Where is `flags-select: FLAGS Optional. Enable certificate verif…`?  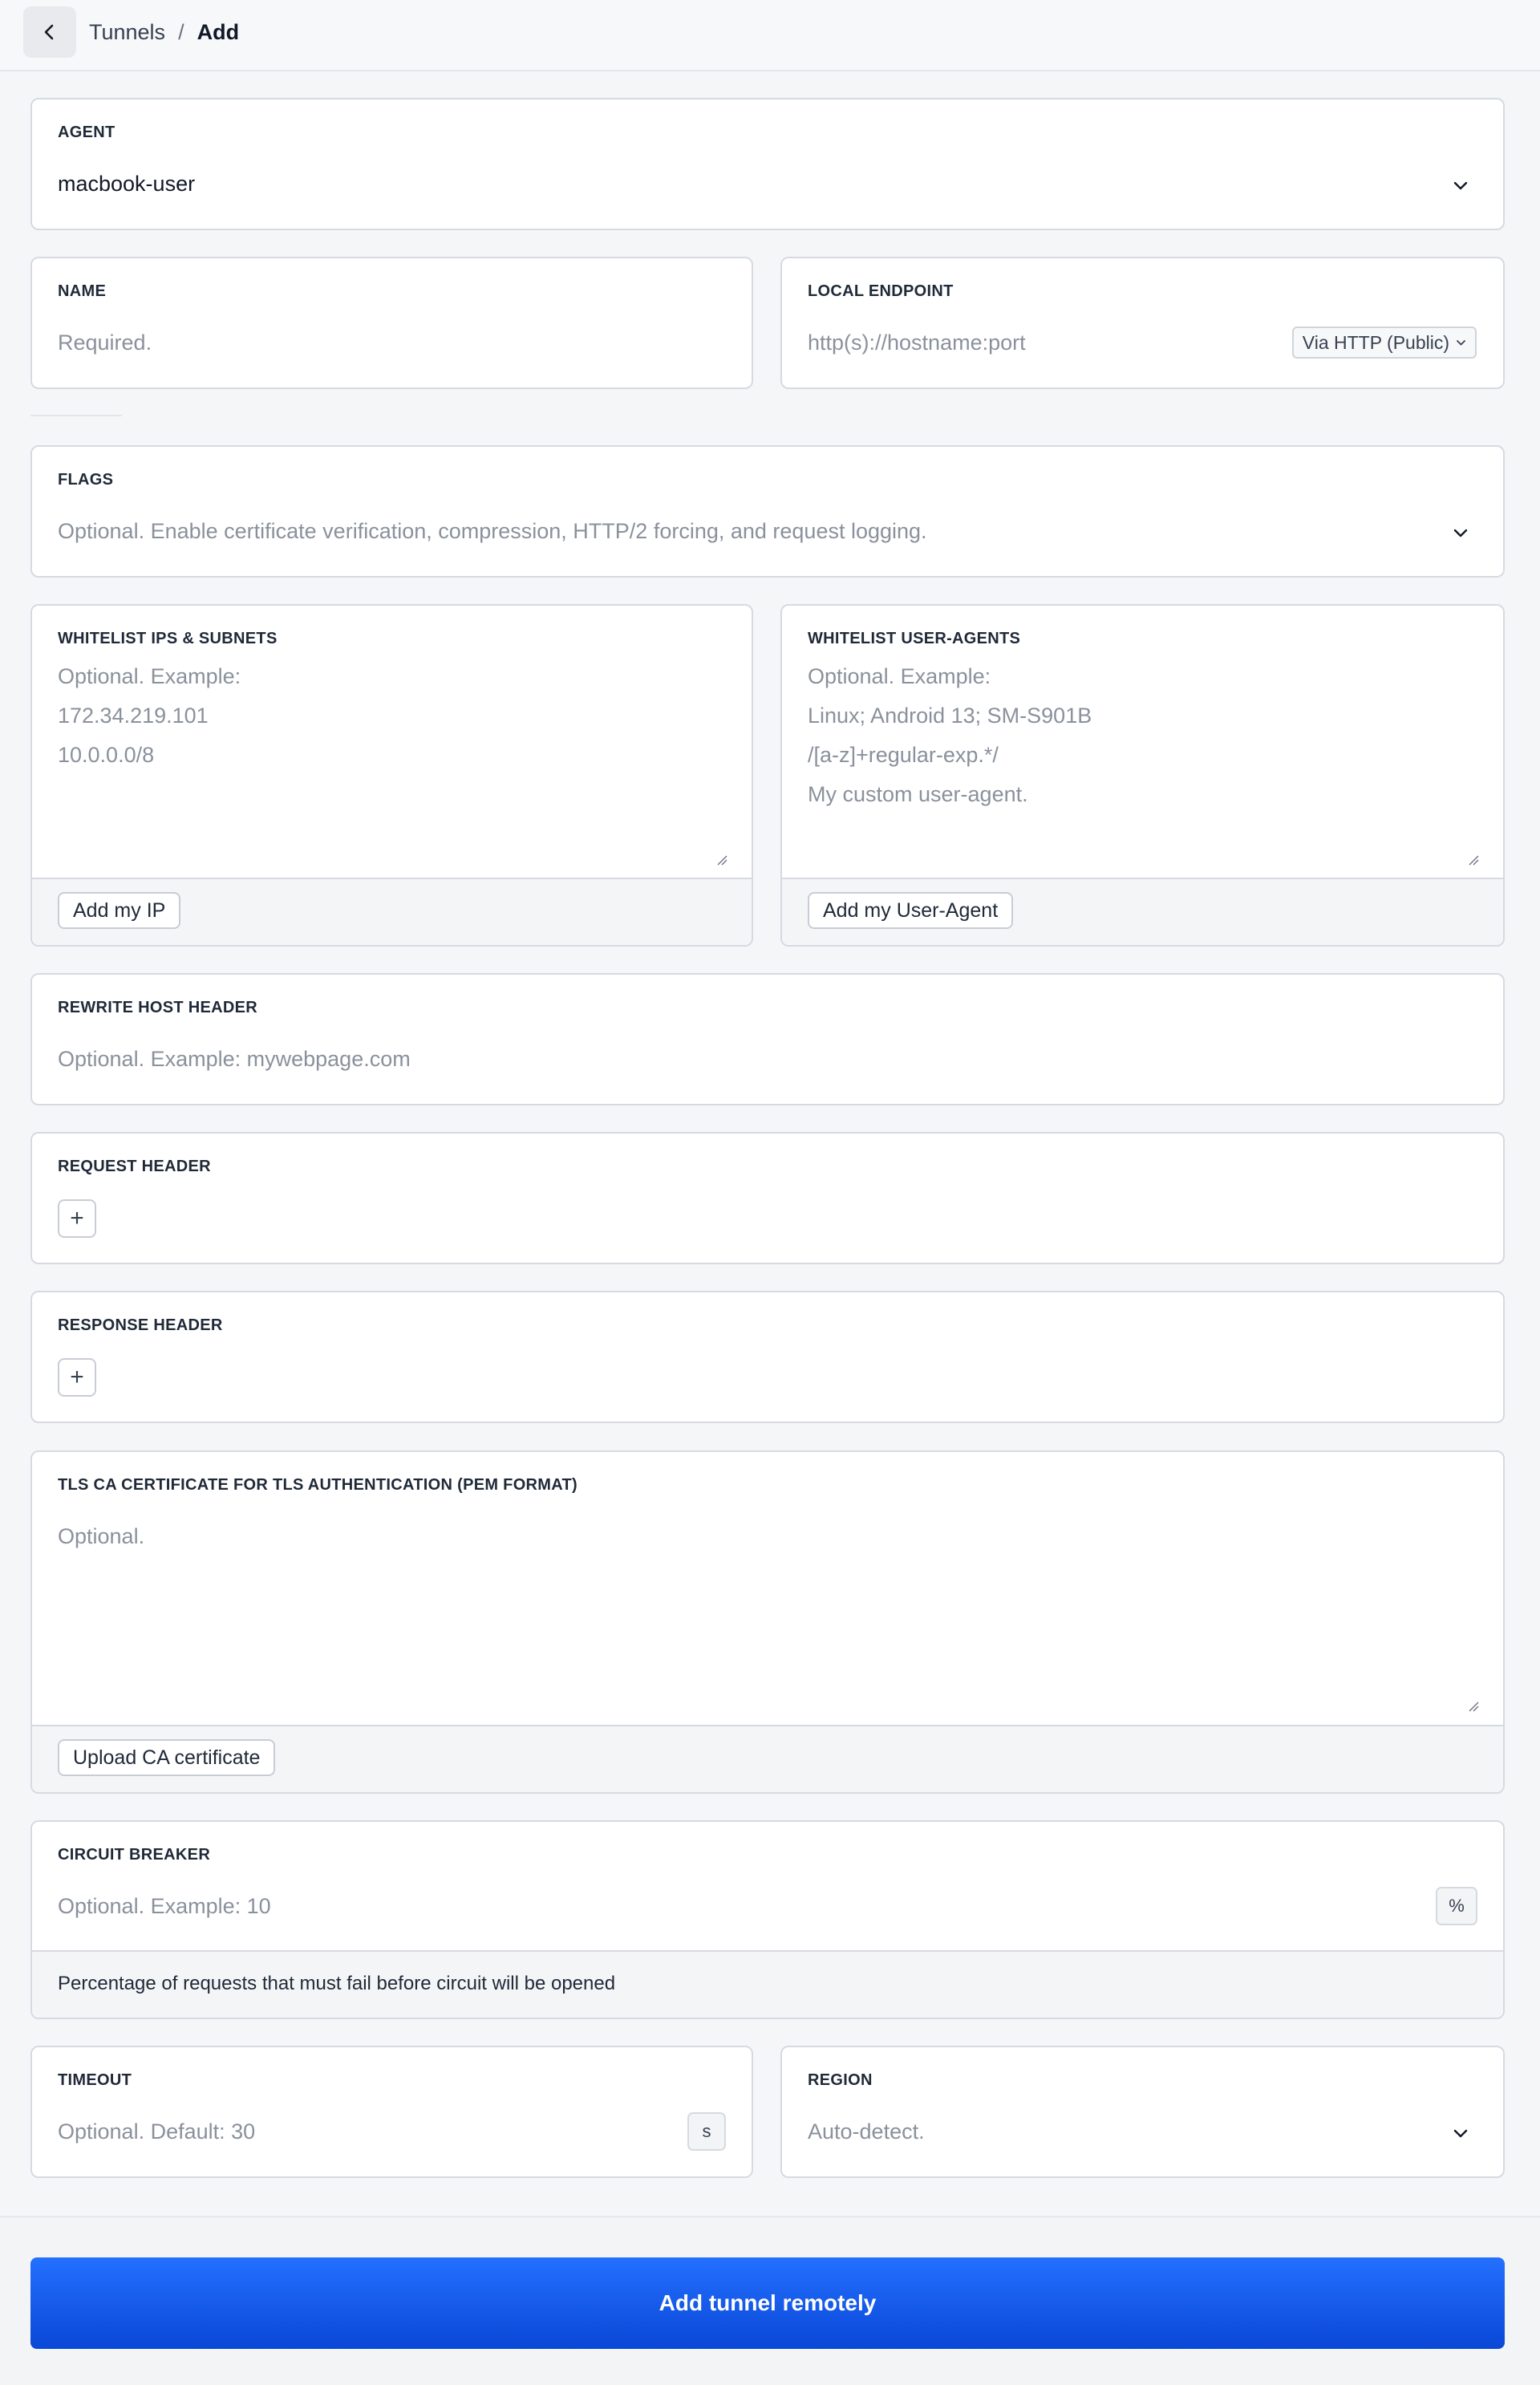
flags-select: FLAGS Optional. Enable certificate verif… is located at coordinates (767, 511).